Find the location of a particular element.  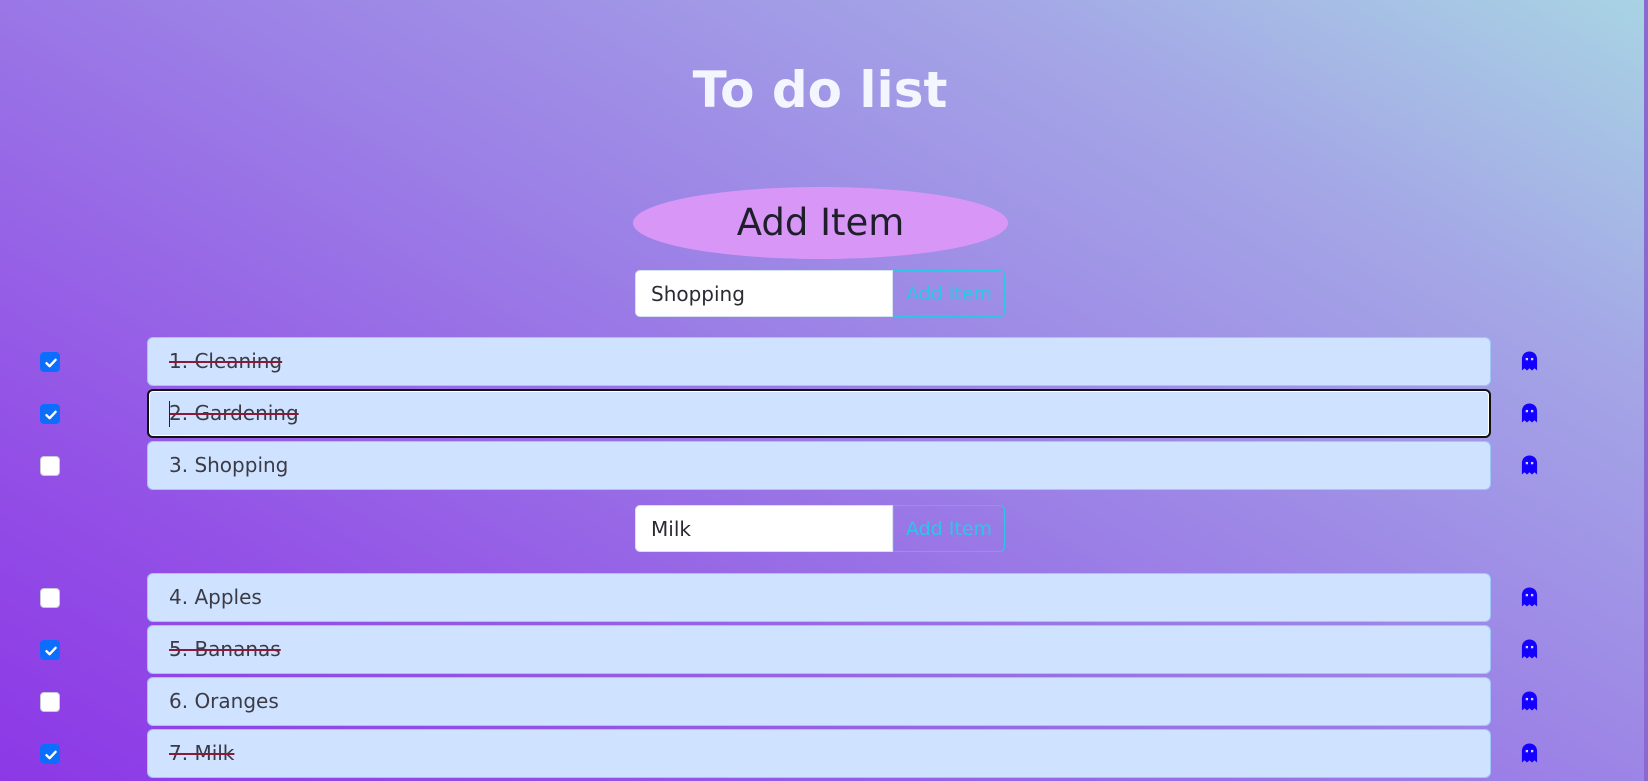

list-item: 7. Milk is located at coordinates (824, 754).